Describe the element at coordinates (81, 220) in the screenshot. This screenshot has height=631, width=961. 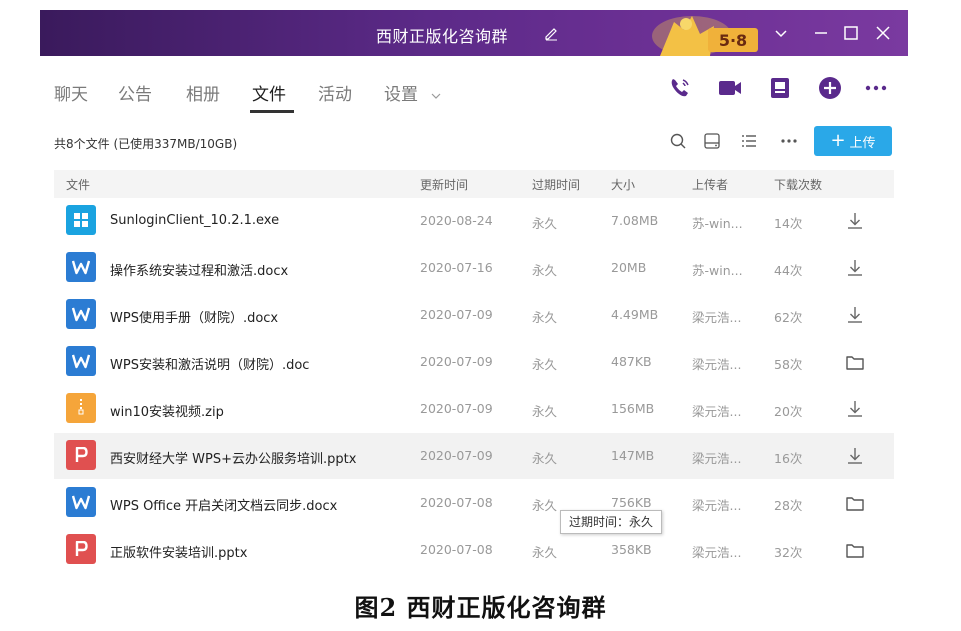
I see `exe-file-icon` at that location.